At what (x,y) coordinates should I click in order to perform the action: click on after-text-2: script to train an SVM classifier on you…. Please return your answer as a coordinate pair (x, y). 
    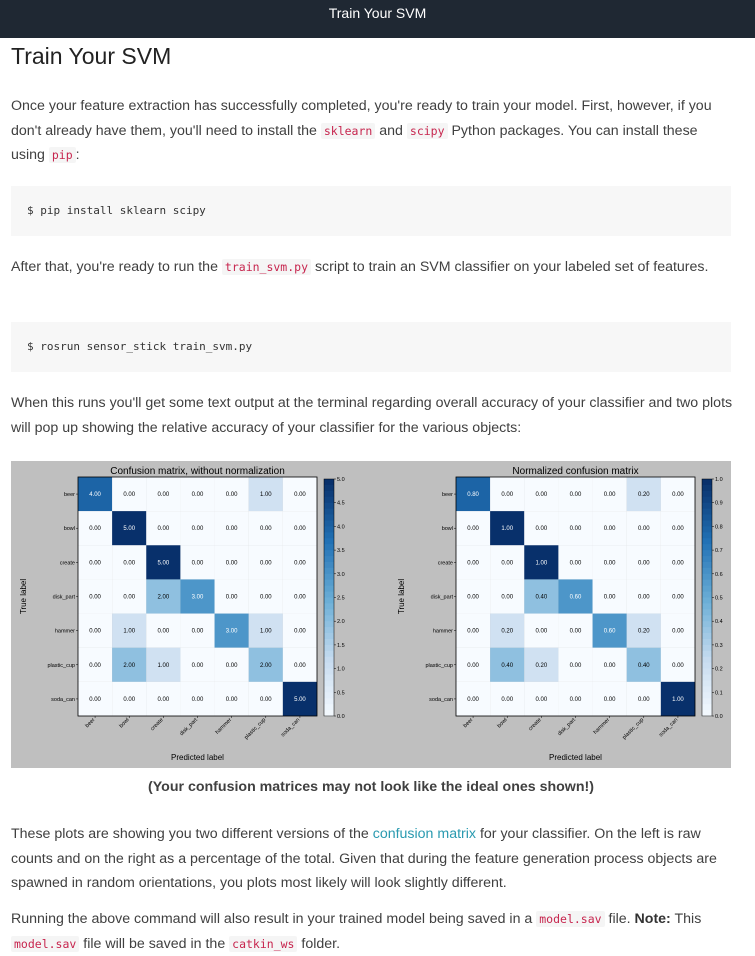
    Looking at the image, I should click on (510, 267).